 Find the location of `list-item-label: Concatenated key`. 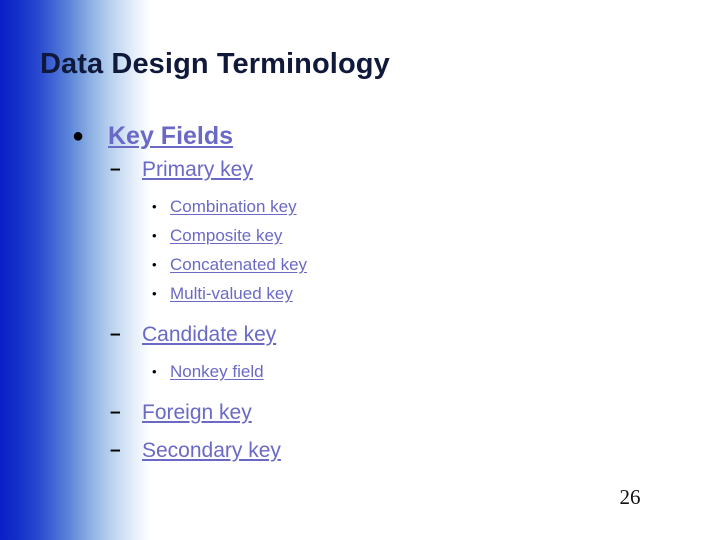

list-item-label: Concatenated key is located at coordinates (238, 264).